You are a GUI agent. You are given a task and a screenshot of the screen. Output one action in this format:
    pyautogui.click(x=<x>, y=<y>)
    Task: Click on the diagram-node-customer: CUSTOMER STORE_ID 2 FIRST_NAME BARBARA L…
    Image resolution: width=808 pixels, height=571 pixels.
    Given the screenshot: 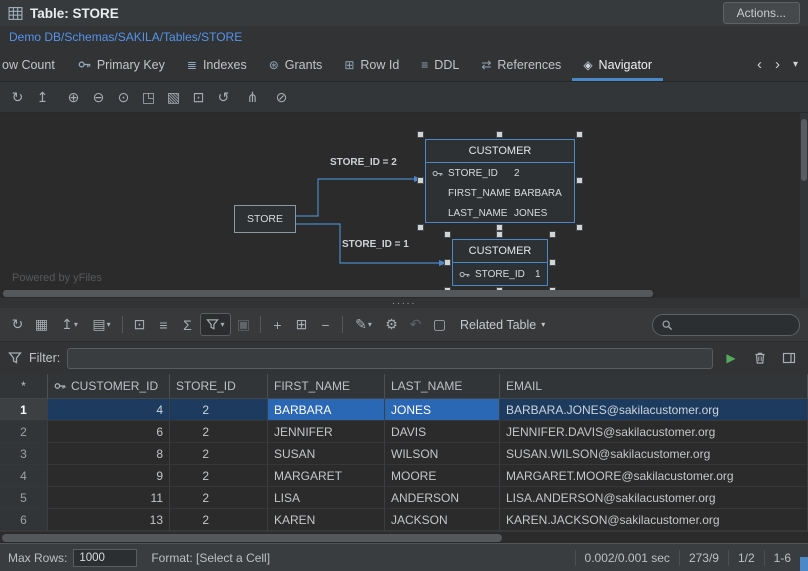 What is the action you would take?
    pyautogui.click(x=500, y=181)
    